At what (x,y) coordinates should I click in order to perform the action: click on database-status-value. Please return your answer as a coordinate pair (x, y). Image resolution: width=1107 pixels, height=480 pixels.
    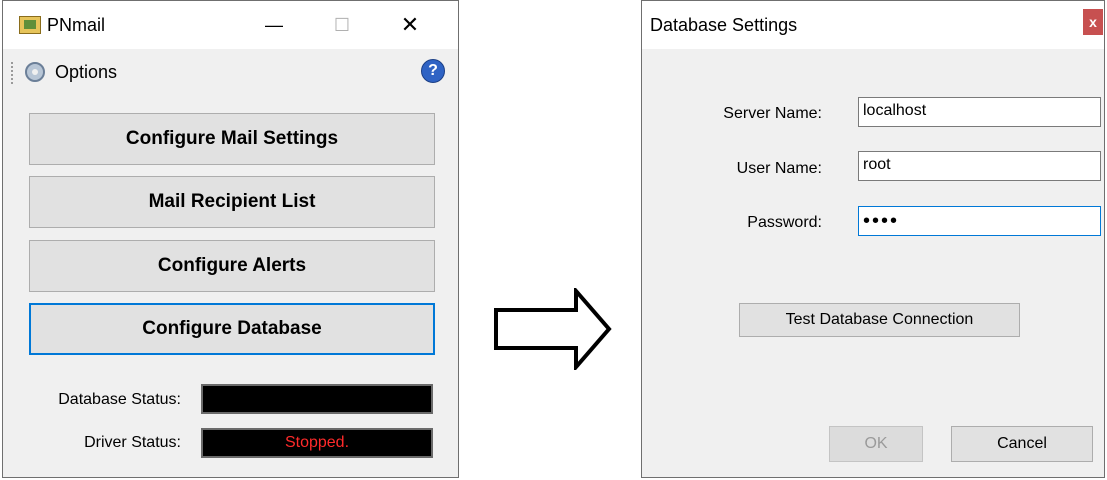
    Looking at the image, I should click on (317, 399).